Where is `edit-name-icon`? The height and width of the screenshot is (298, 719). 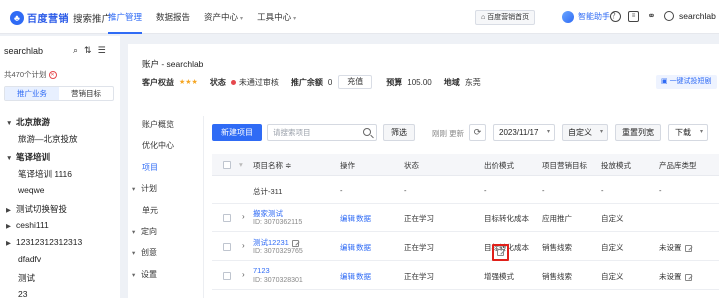
edit-name-icon is located at coordinates (295, 243).